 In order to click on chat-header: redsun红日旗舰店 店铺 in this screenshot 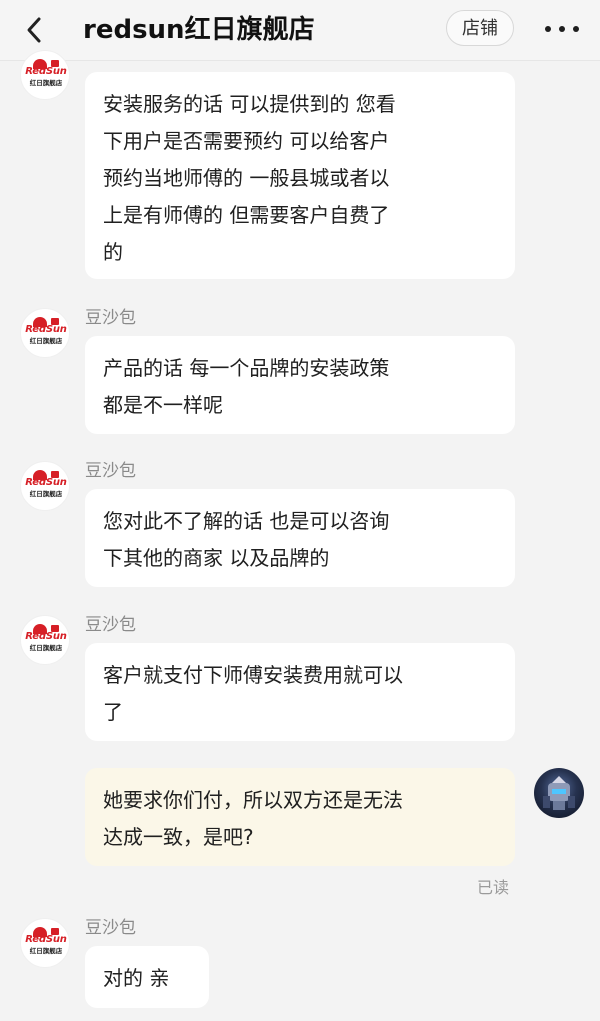, I will do `click(300, 30)`.